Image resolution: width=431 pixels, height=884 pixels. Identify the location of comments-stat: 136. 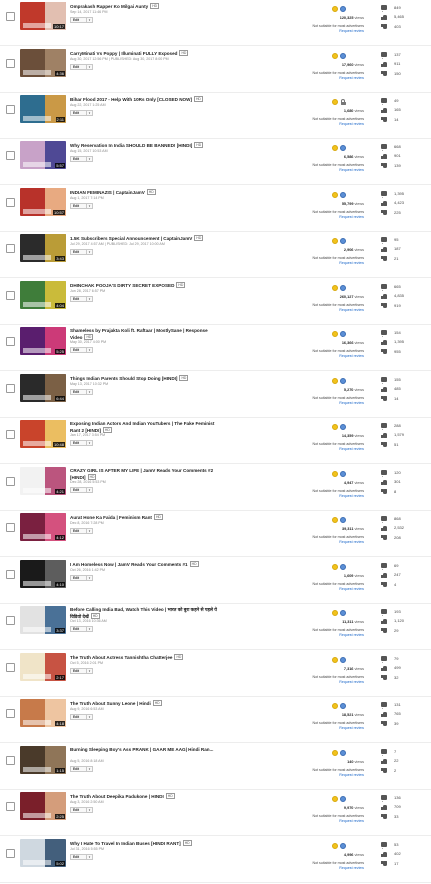
(404, 798).